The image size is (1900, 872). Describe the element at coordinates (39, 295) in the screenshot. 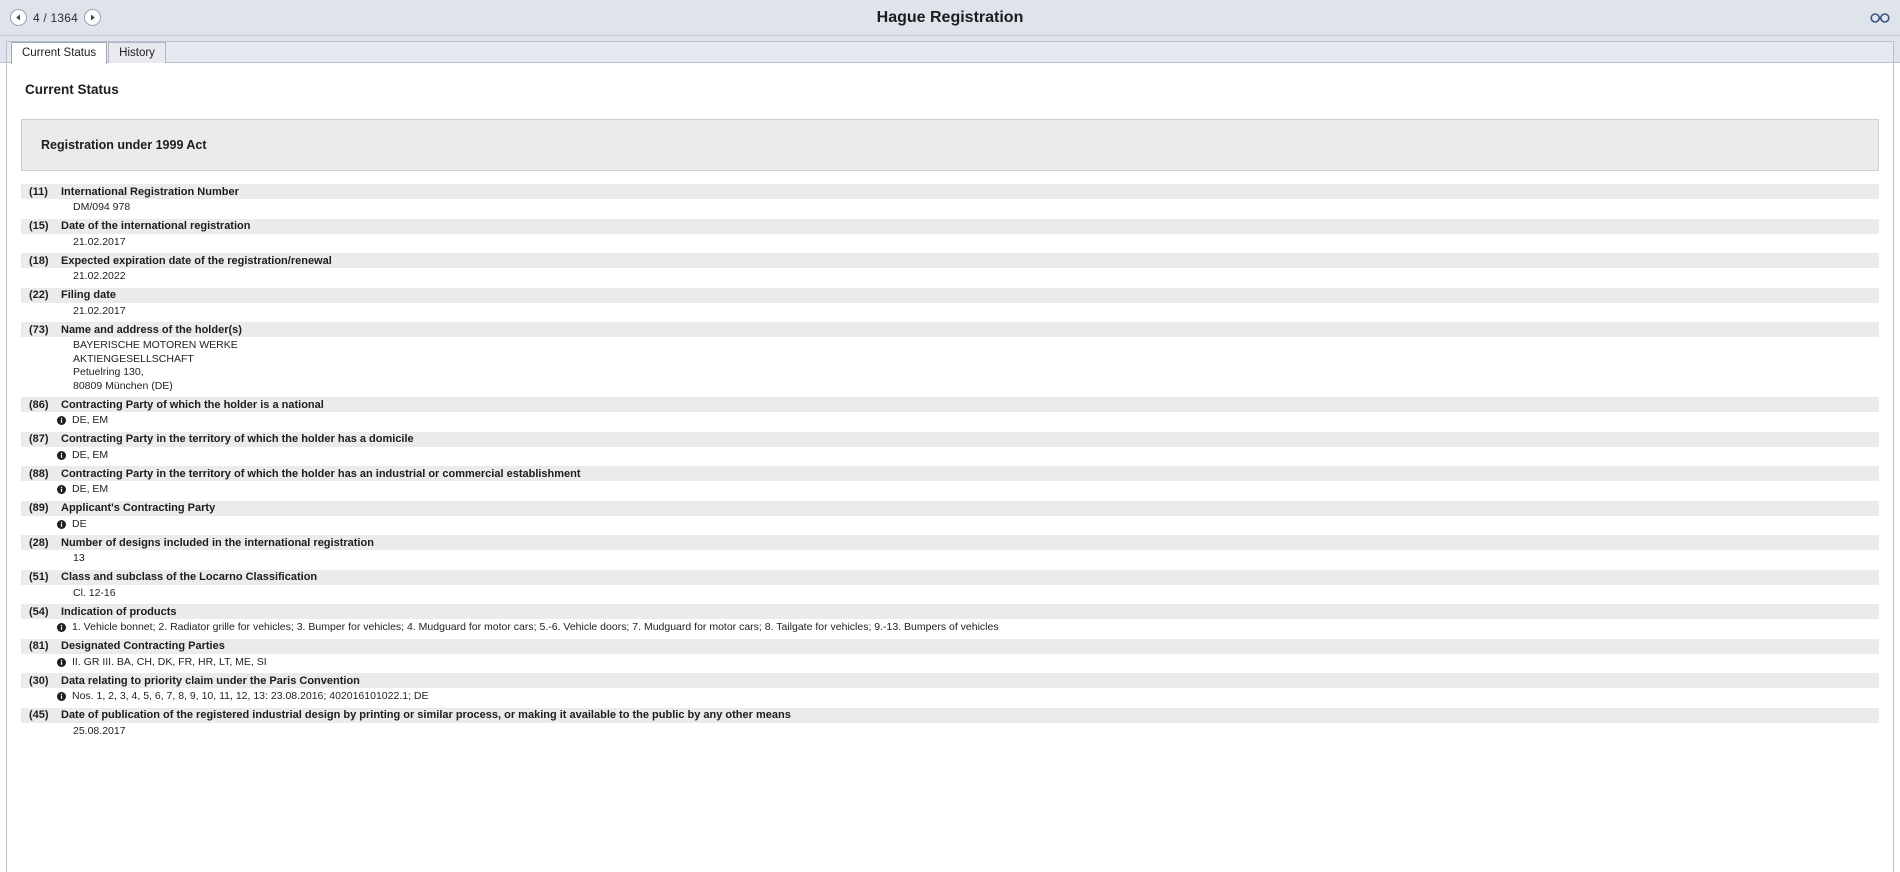

I see `field-code: (22)` at that location.